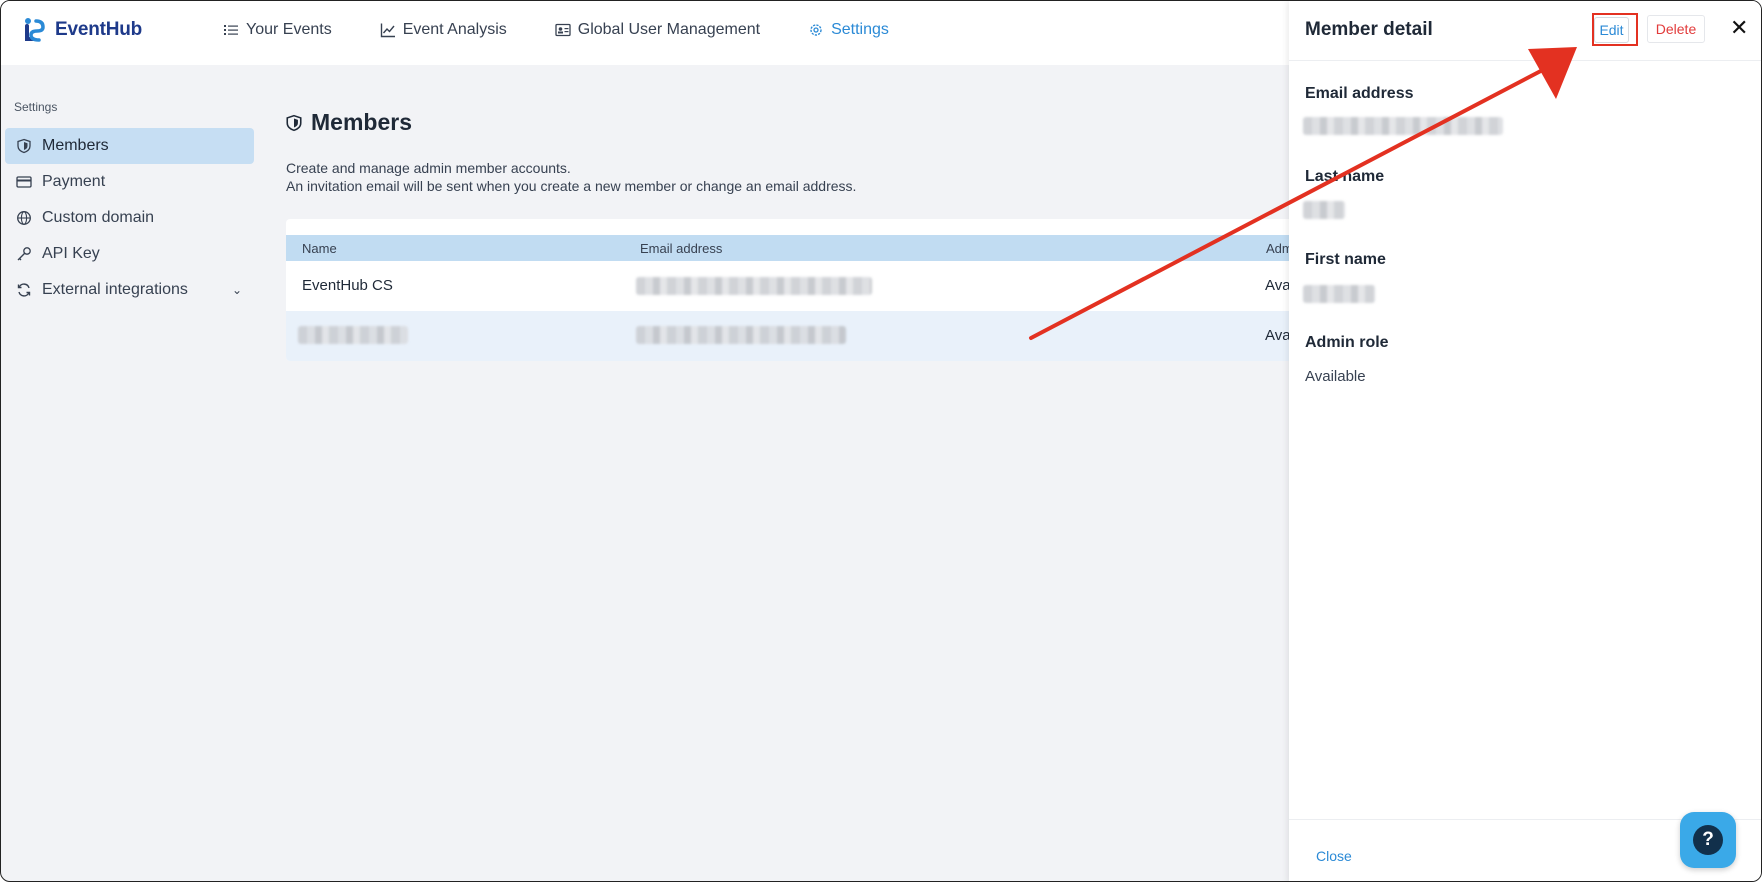  I want to click on nav-your-events: Your Events, so click(277, 30).